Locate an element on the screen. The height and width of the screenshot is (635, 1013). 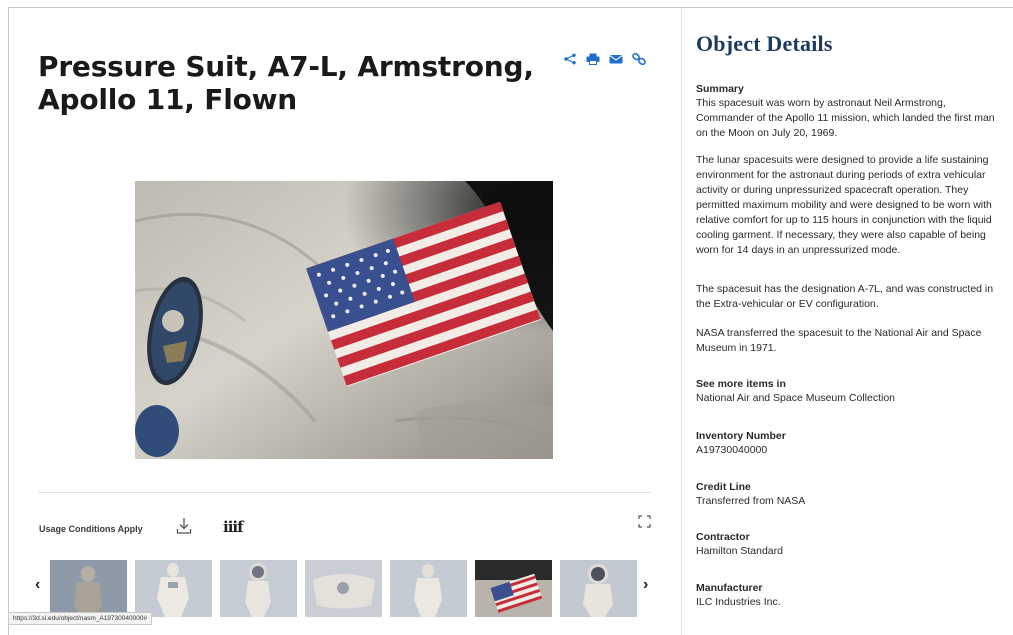
thumbnail-carousel: ‹ › is located at coordinates (350, 587).